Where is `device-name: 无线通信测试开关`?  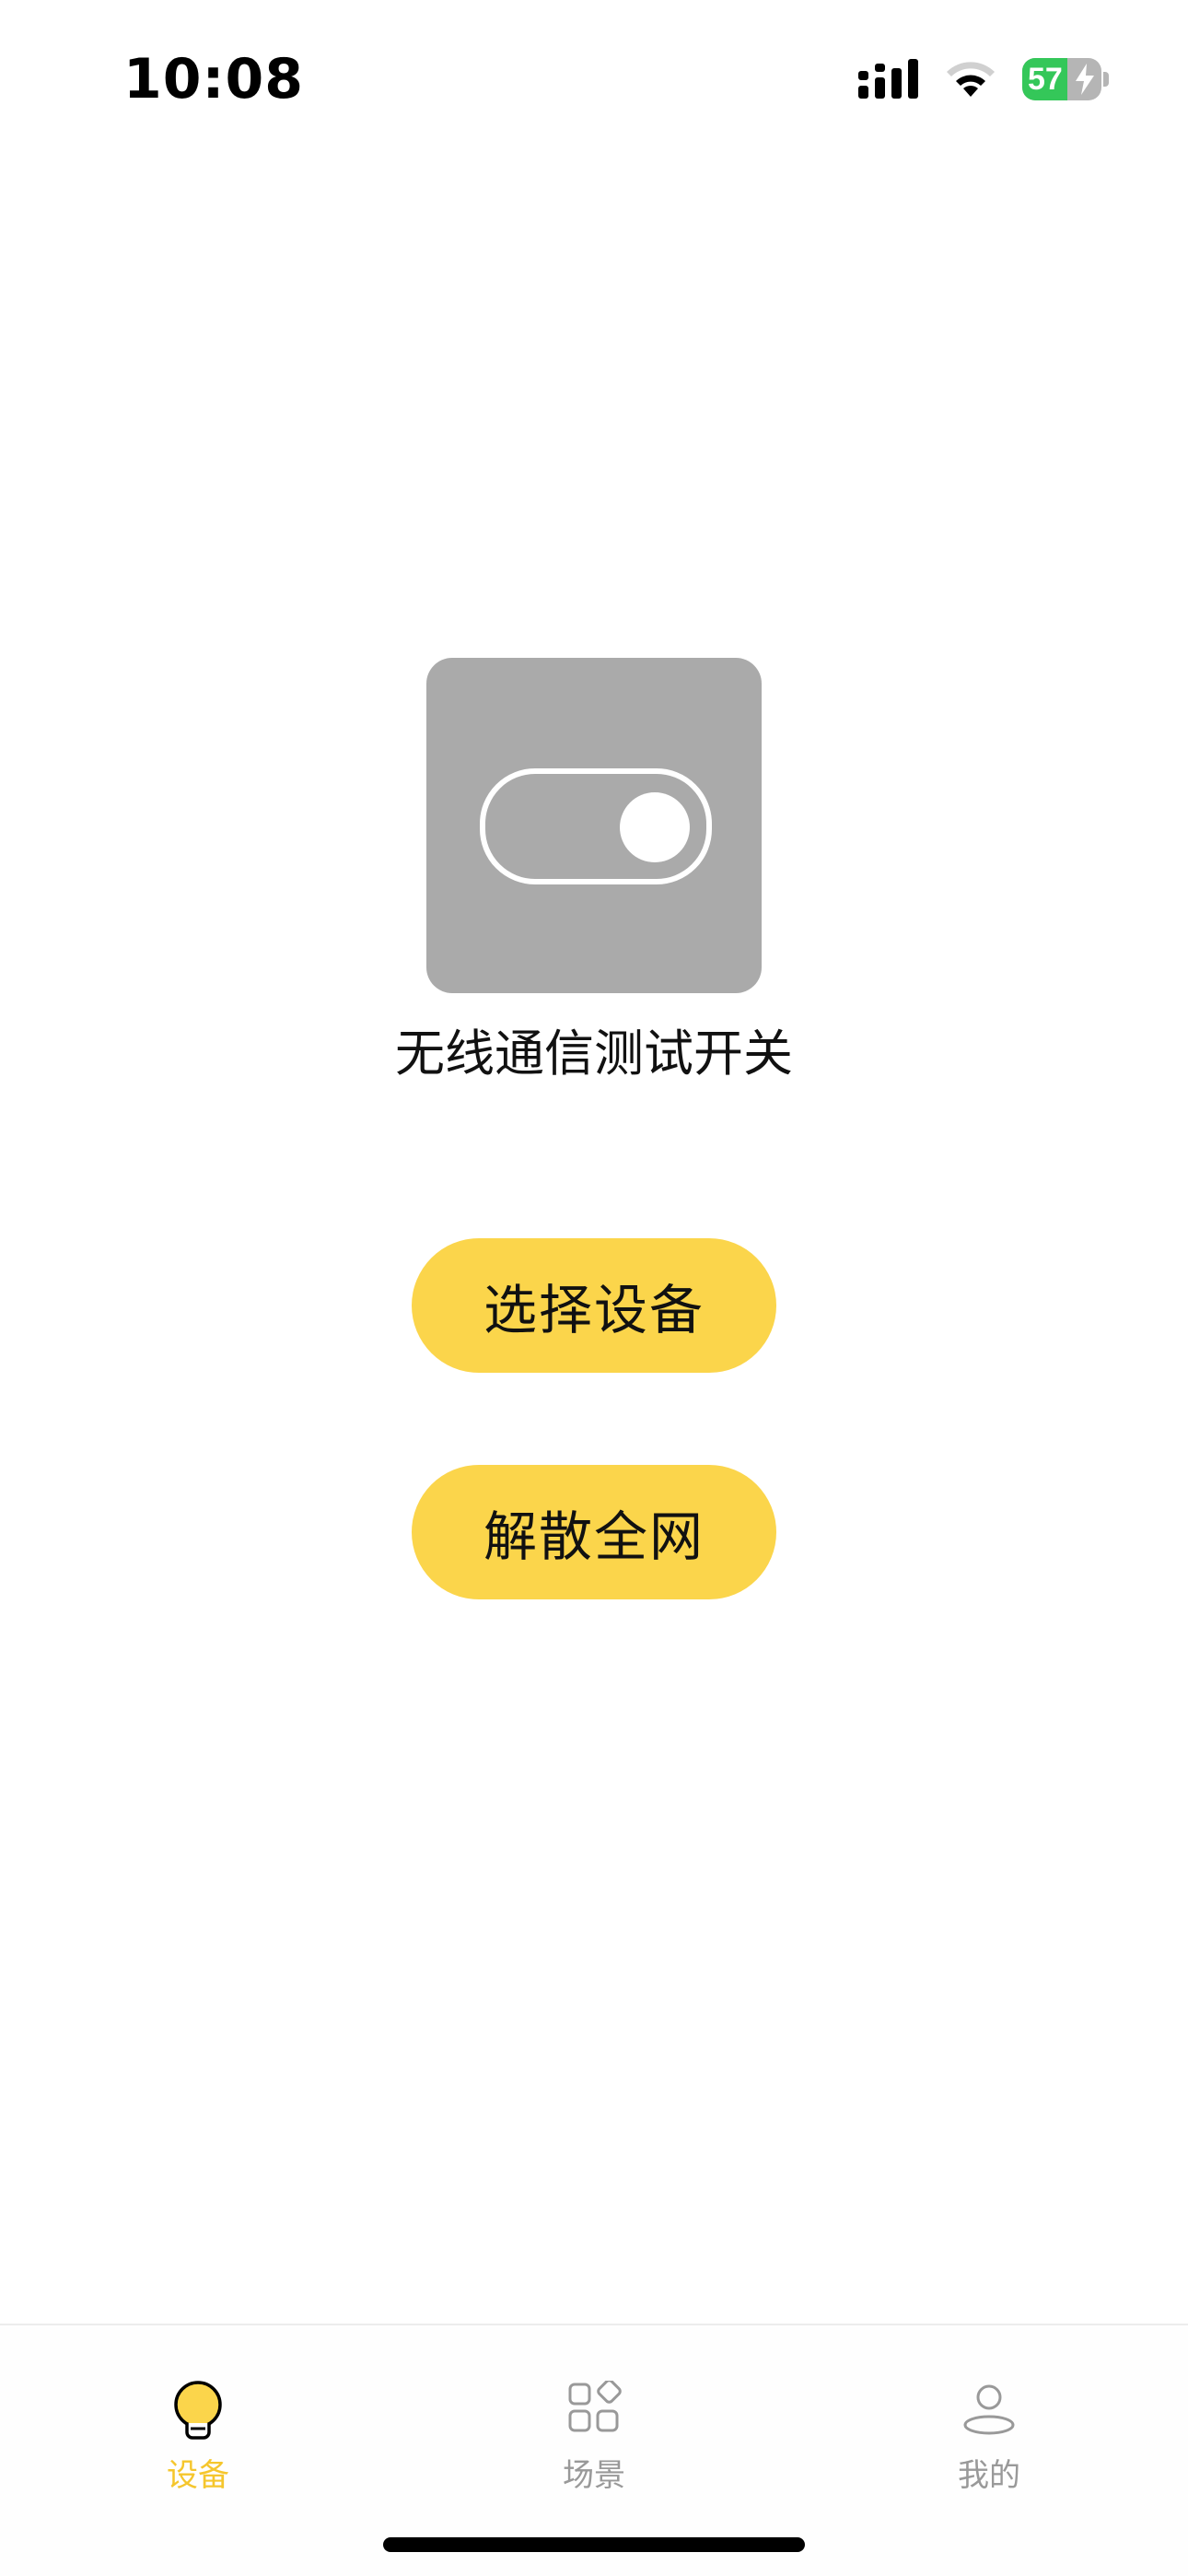
device-name: 无线通信测试开关 is located at coordinates (594, 1054).